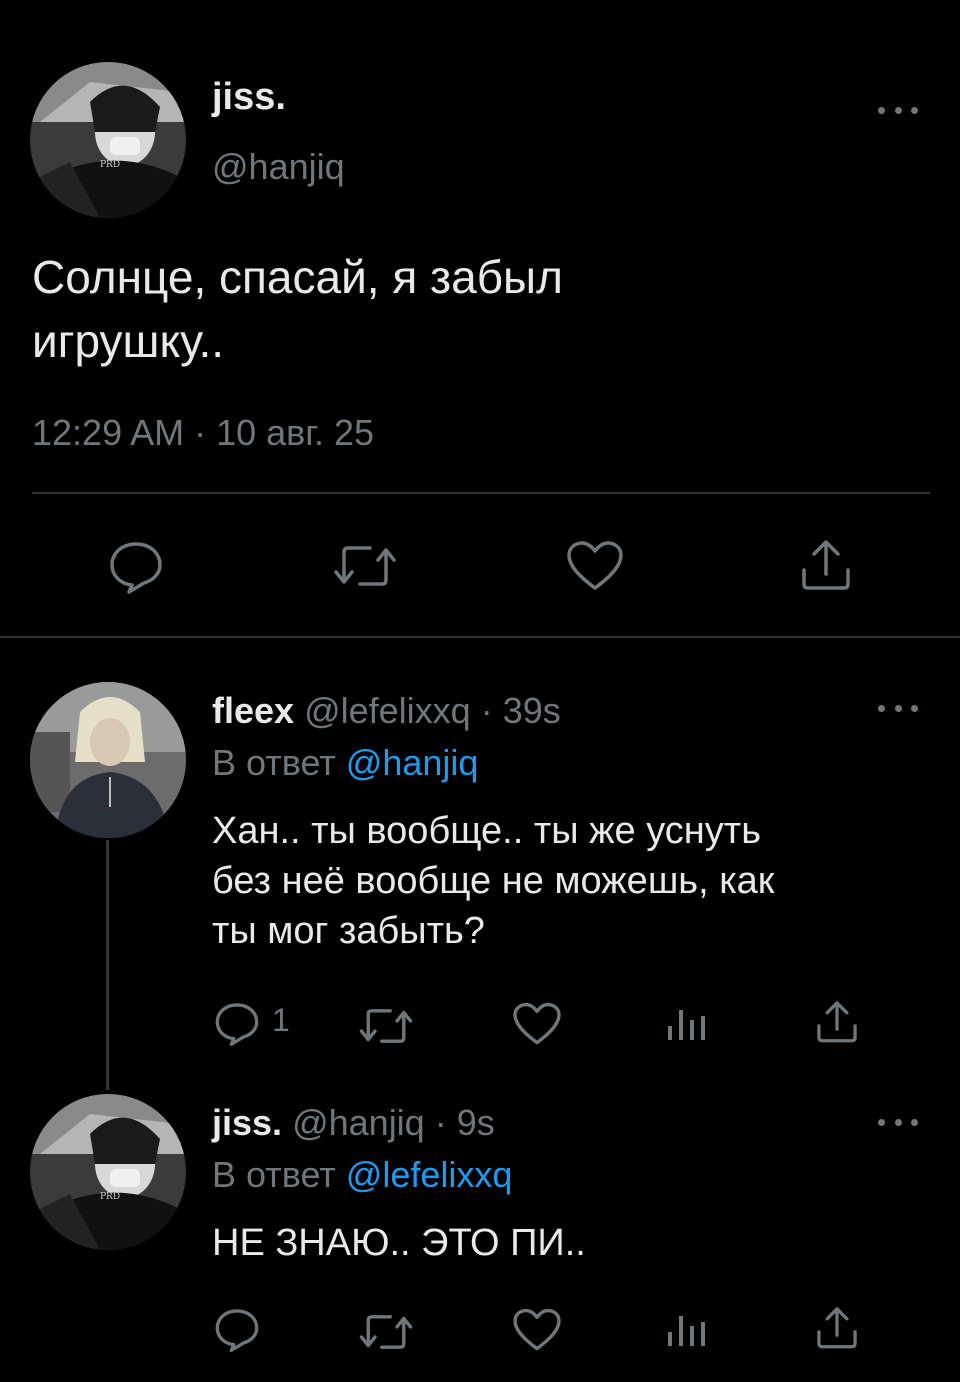 The width and height of the screenshot is (960, 1382). I want to click on reply1-age: · 39s, so click(520, 710).